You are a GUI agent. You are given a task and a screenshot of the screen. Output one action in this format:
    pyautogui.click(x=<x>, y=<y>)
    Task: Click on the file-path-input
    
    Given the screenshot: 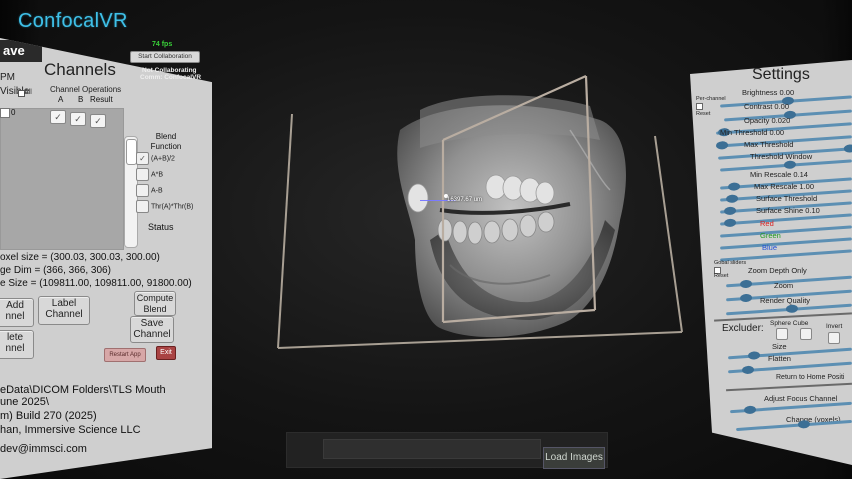 What is the action you would take?
    pyautogui.click(x=432, y=449)
    